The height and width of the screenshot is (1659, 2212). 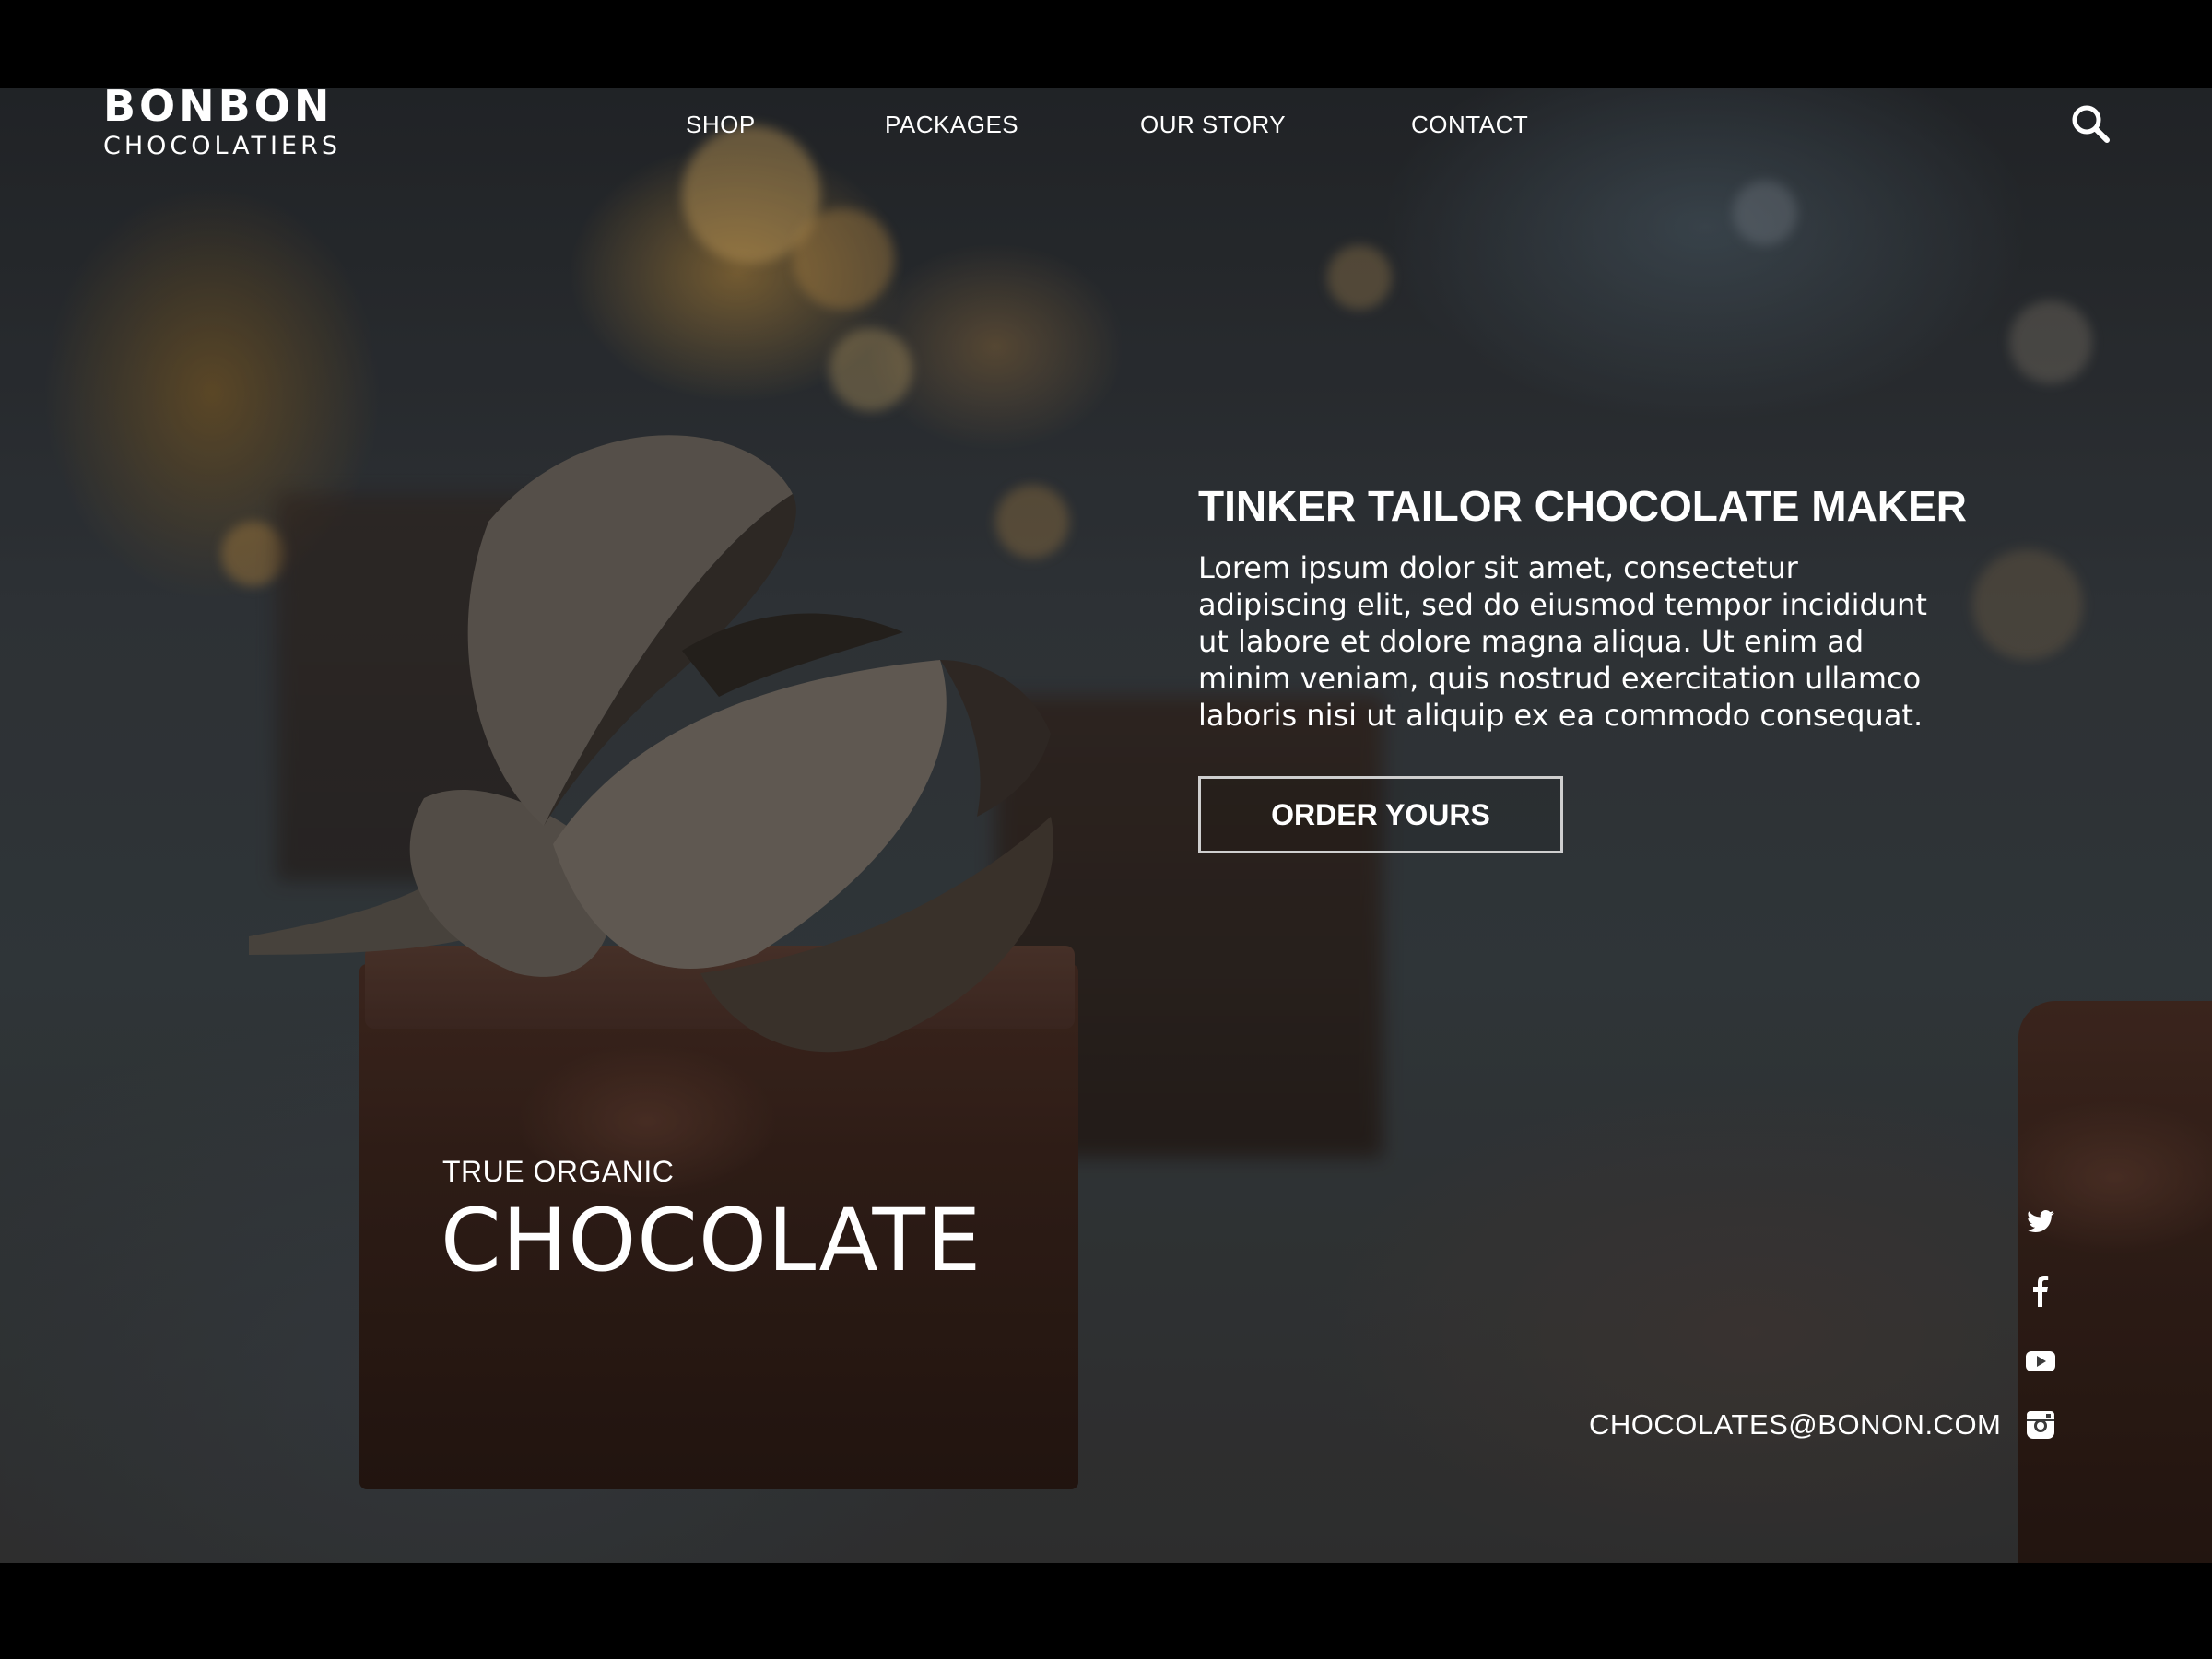 What do you see at coordinates (2090, 123) in the screenshot?
I see `search-icon` at bounding box center [2090, 123].